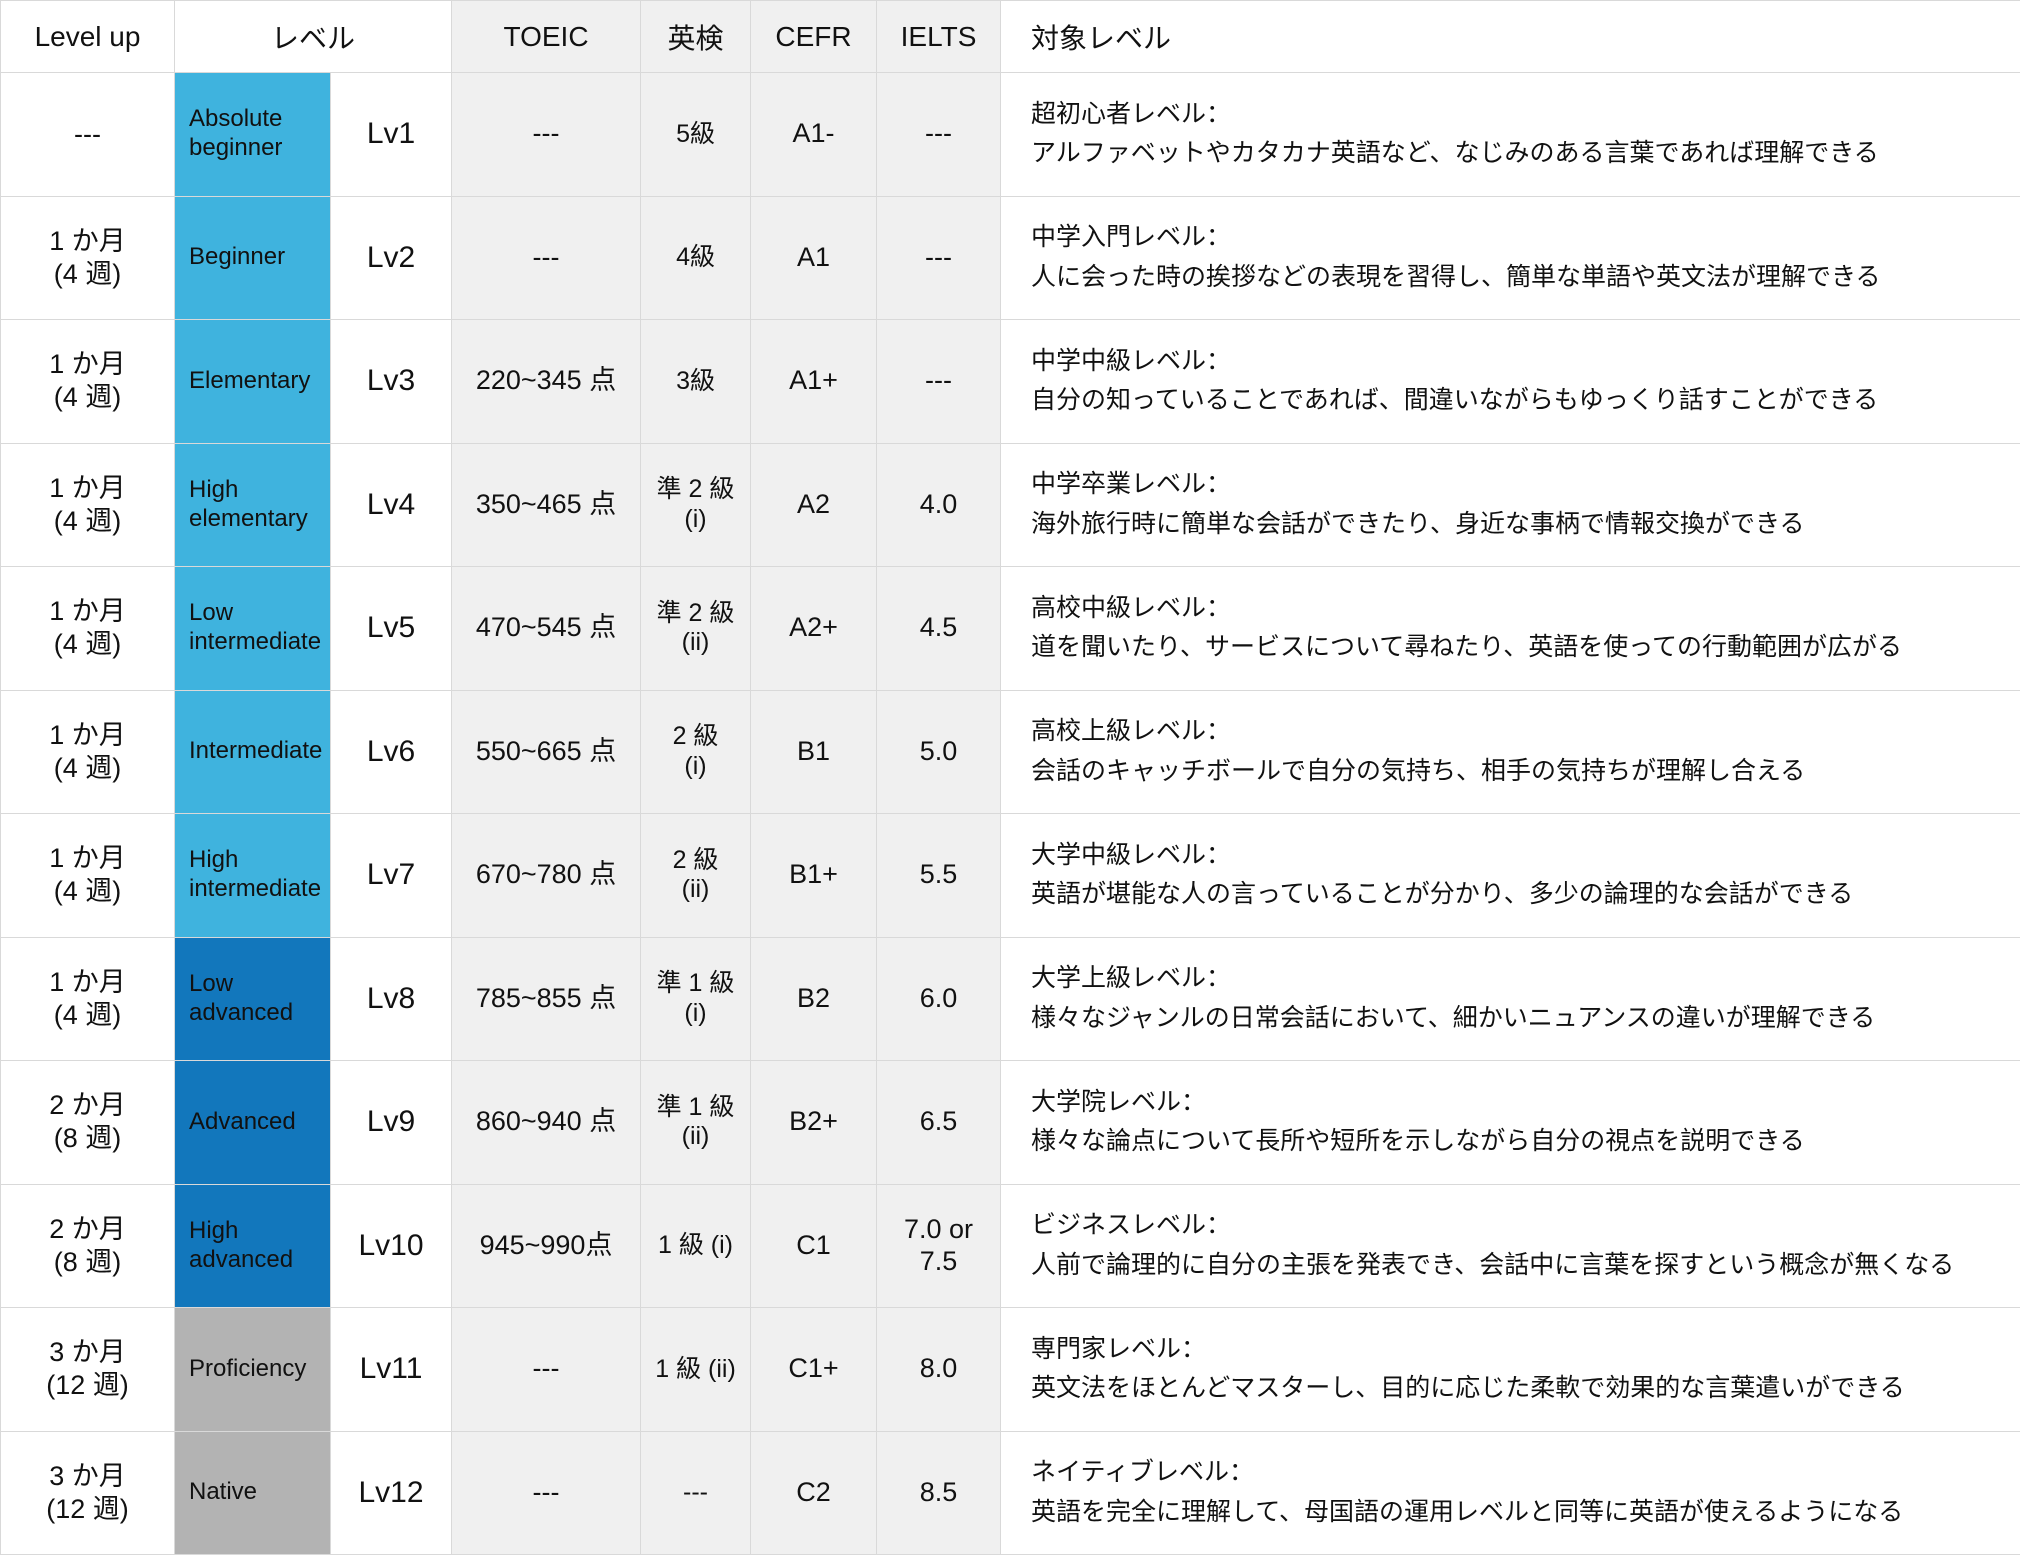 The width and height of the screenshot is (2020, 1555). Describe the element at coordinates (252, 751) in the screenshot. I see `level-band-label: Intermediate` at that location.